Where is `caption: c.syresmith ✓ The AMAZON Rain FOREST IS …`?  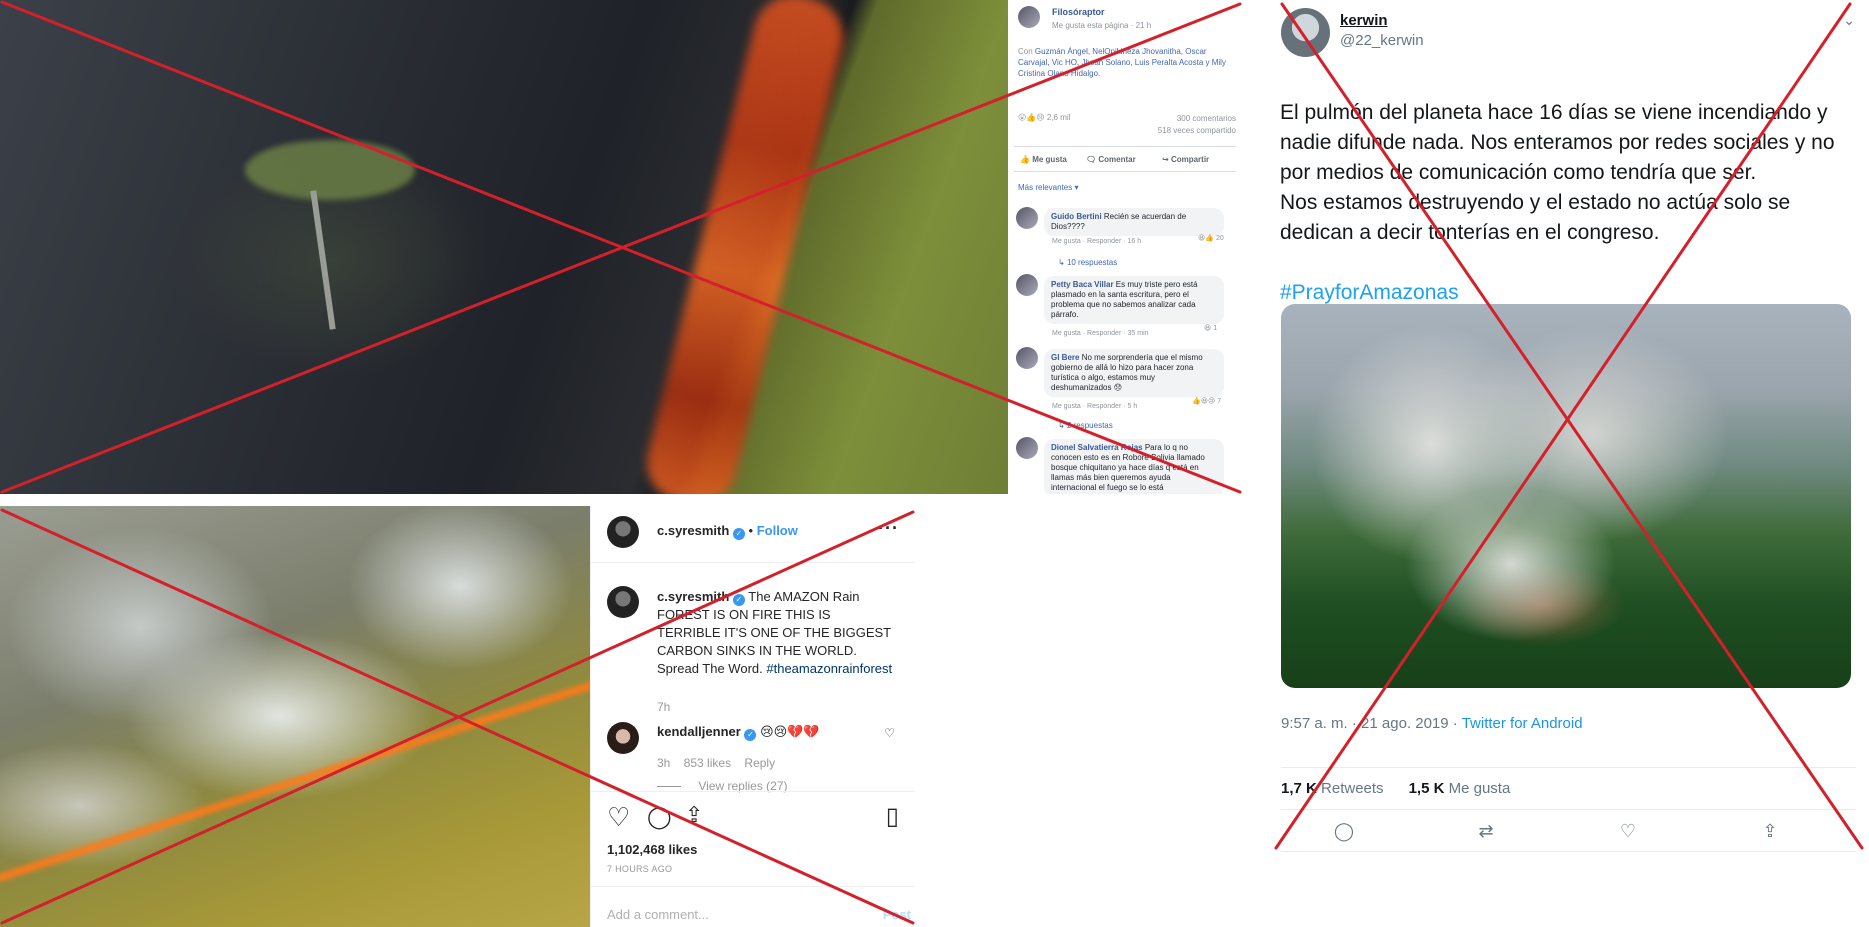
caption: c.syresmith ✓ The AMAZON Rain FOREST IS … is located at coordinates (777, 633).